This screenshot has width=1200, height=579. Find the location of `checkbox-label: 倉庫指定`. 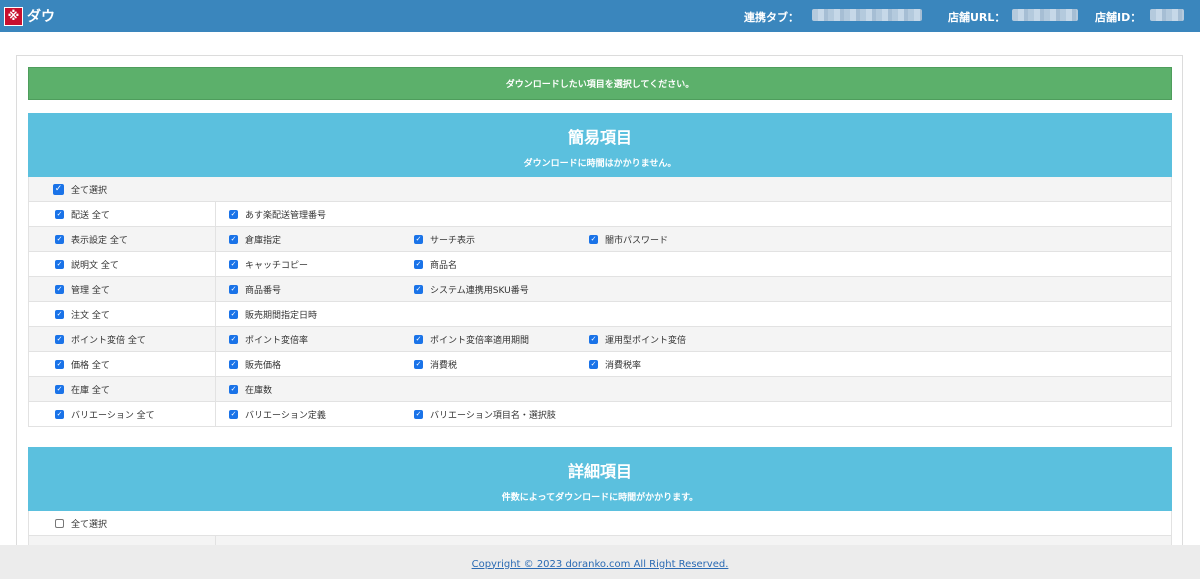

checkbox-label: 倉庫指定 is located at coordinates (263, 241).